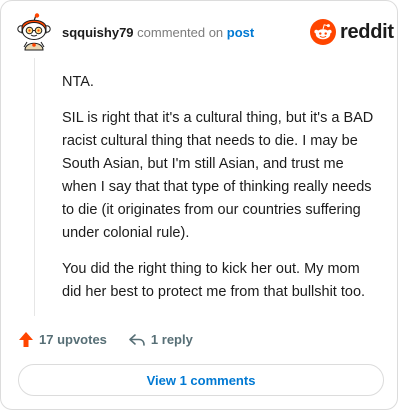  I want to click on comment-header: sqquishy79 commented on post, so click(158, 33).